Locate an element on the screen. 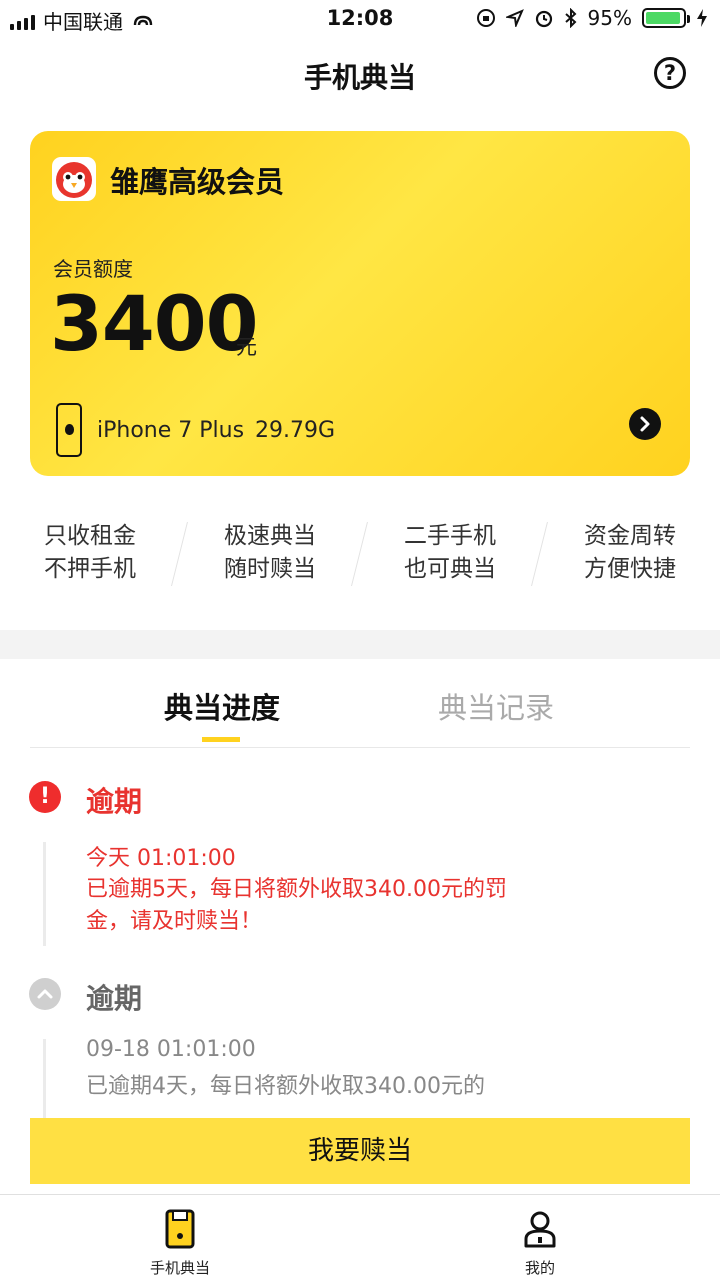 Image resolution: width=720 pixels, height=1280 pixels. timeline-time: 09-18 01:01:00 is located at coordinates (171, 1049).